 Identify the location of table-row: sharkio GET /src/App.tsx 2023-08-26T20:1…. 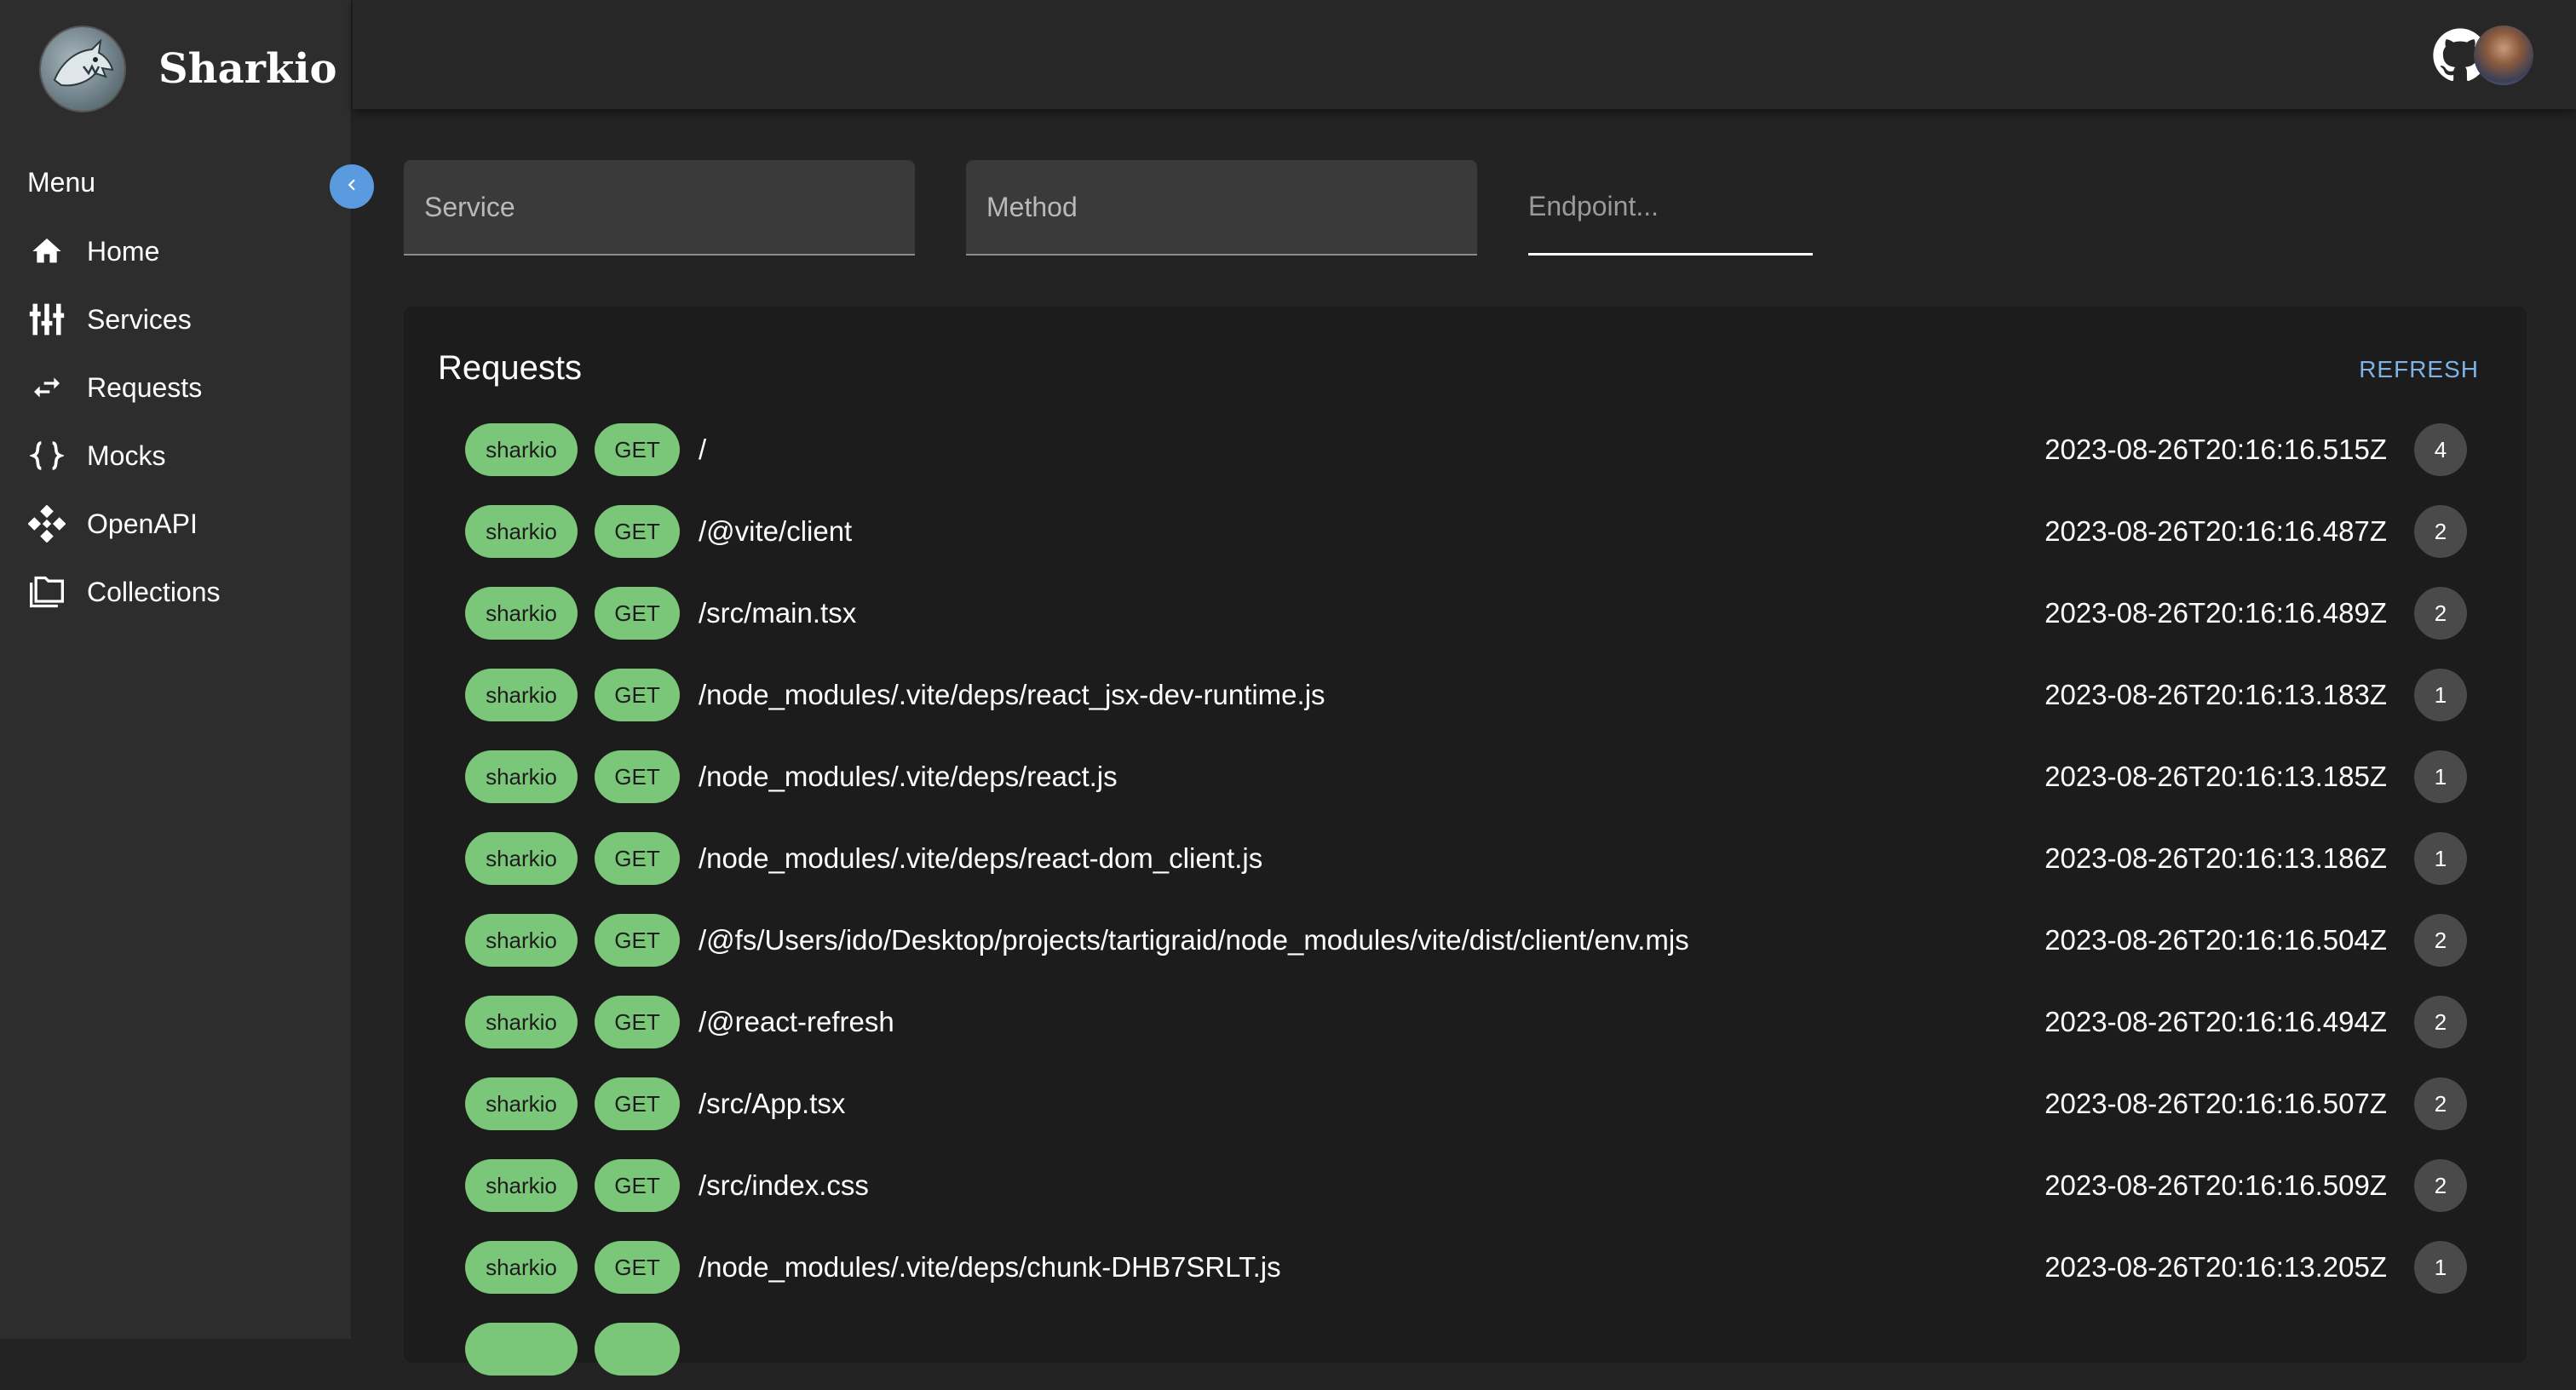
(1466, 1104).